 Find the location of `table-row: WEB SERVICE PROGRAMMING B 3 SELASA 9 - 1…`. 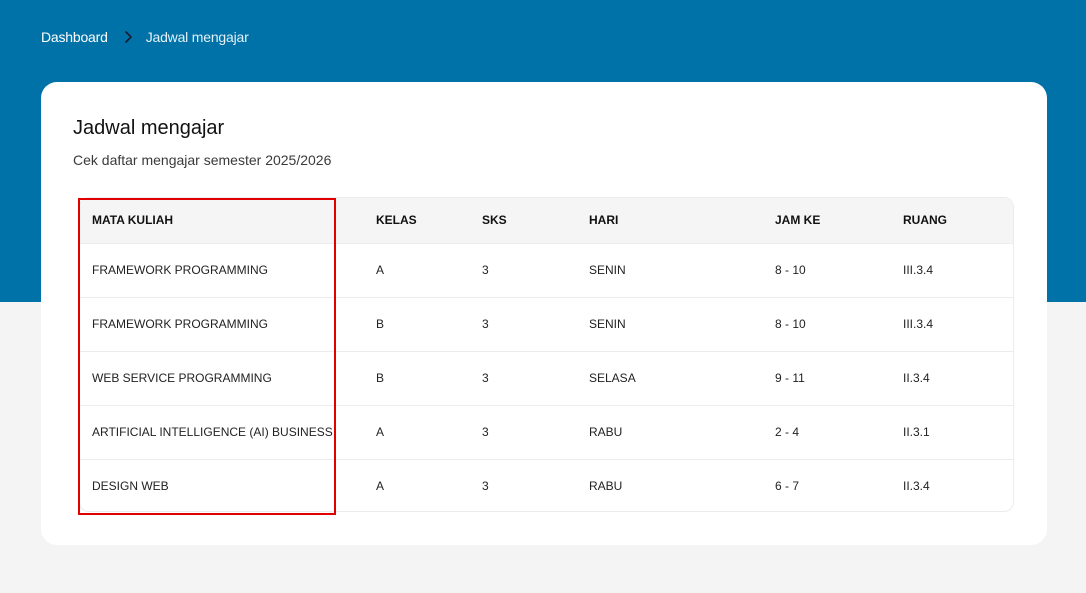

table-row: WEB SERVICE PROGRAMMING B 3 SELASA 9 - 1… is located at coordinates (546, 378).